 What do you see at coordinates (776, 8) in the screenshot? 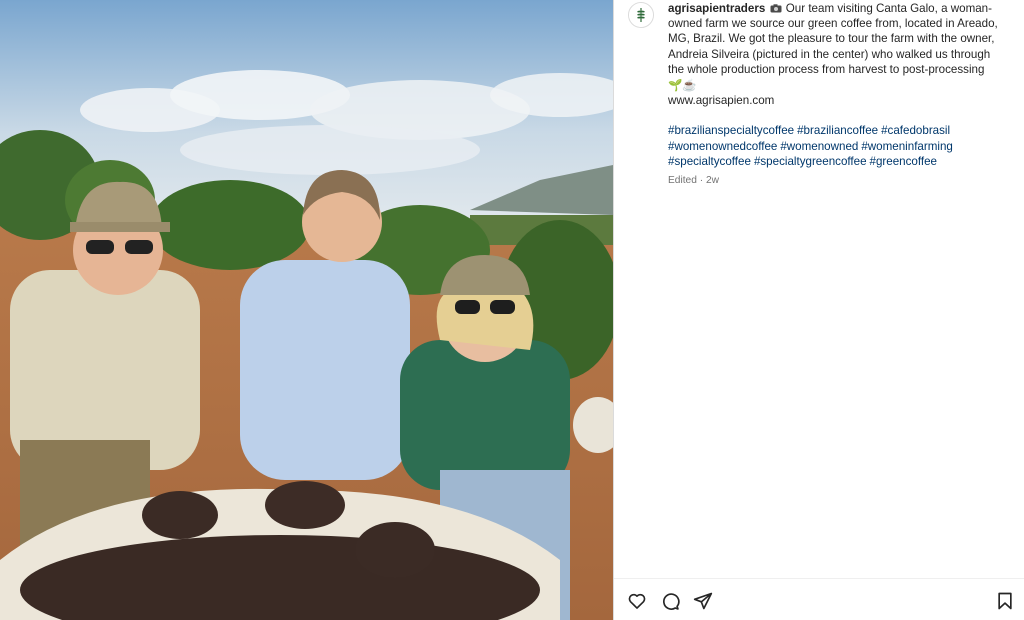
I see `camera-icon` at bounding box center [776, 8].